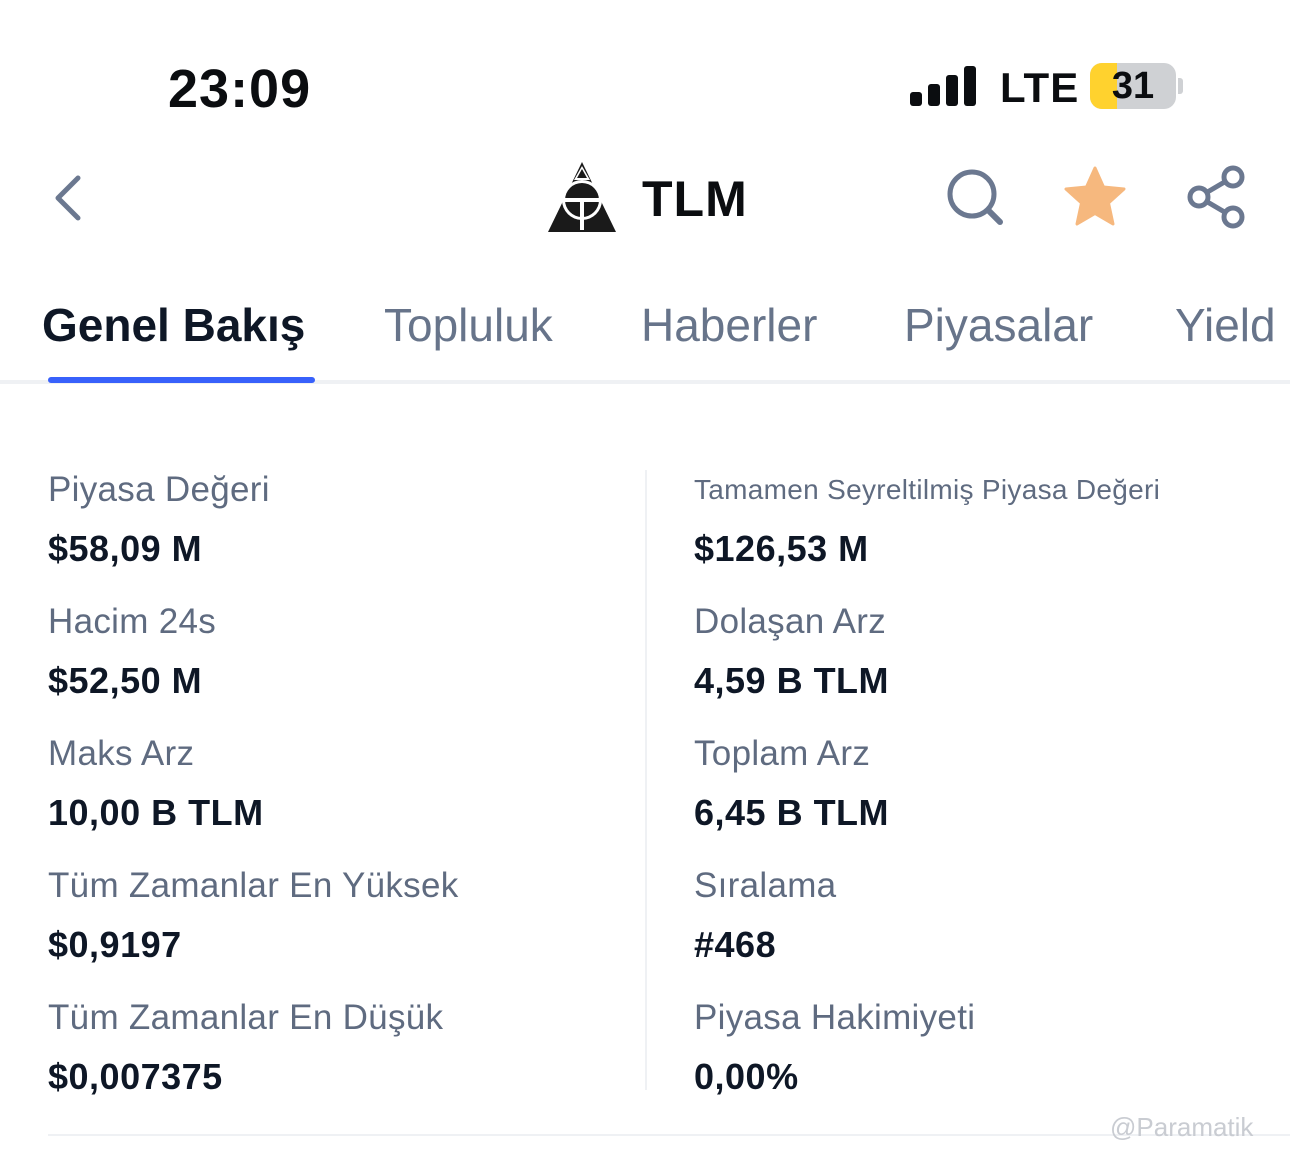 The height and width of the screenshot is (1149, 1290). I want to click on stat-value: 0,00%, so click(746, 1076).